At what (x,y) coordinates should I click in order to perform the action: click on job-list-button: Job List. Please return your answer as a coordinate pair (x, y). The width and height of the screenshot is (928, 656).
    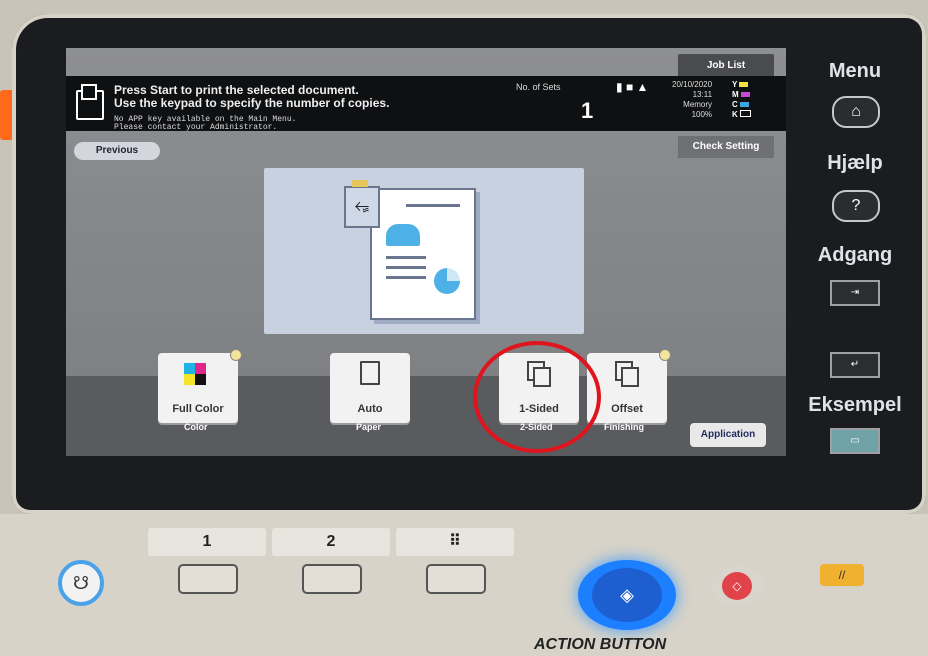
    Looking at the image, I should click on (726, 66).